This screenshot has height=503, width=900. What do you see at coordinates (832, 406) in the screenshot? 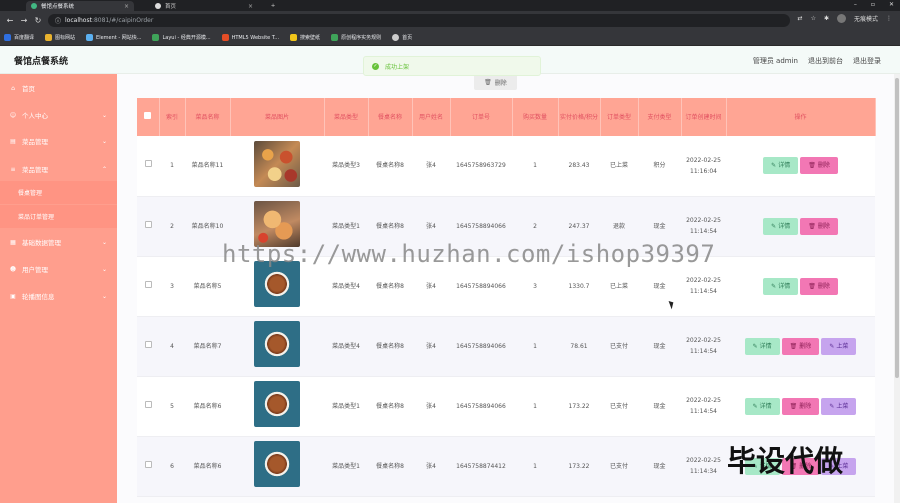
I see `upload-icon: ✎` at bounding box center [832, 406].